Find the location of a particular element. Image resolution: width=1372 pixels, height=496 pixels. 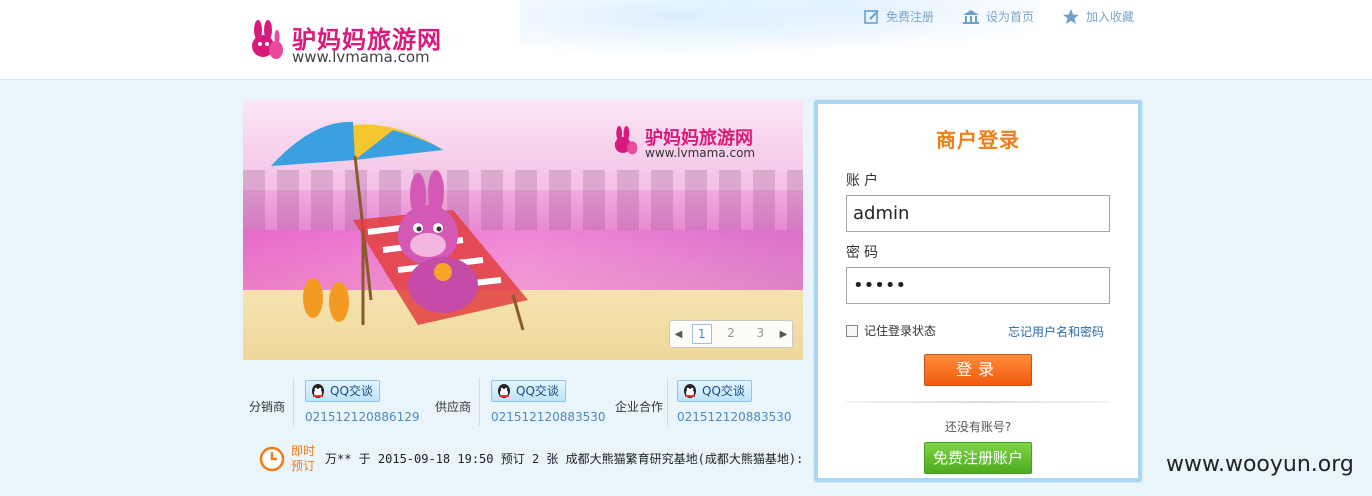

ticker-label-line1: 即时 is located at coordinates (303, 451).